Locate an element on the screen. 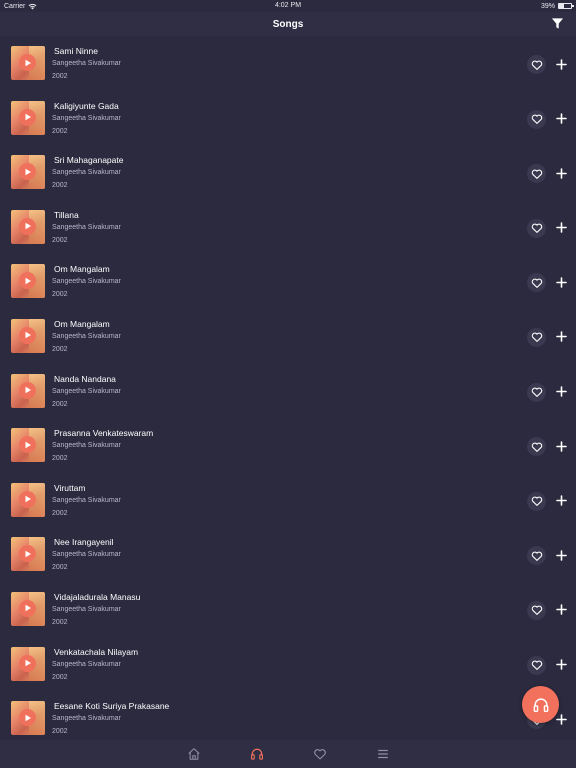 This screenshot has width=576, height=768. filter-icon is located at coordinates (557, 23).